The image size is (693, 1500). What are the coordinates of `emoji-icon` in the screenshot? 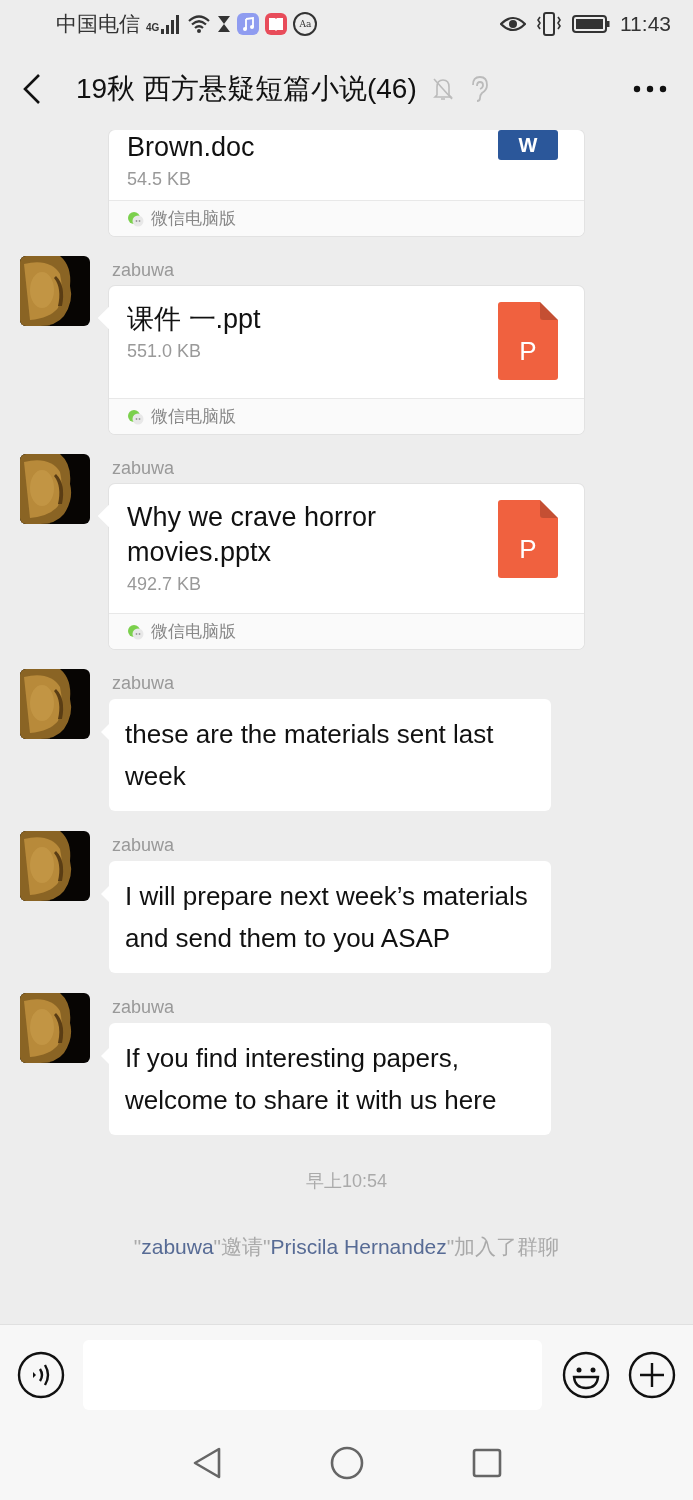 It's located at (586, 1375).